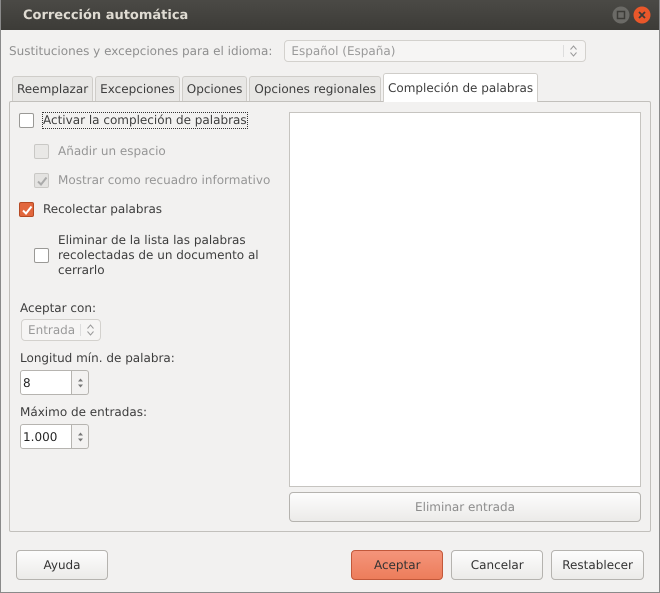  Describe the element at coordinates (84, 412) in the screenshot. I see `field-label: Máximo de entradas:` at that location.